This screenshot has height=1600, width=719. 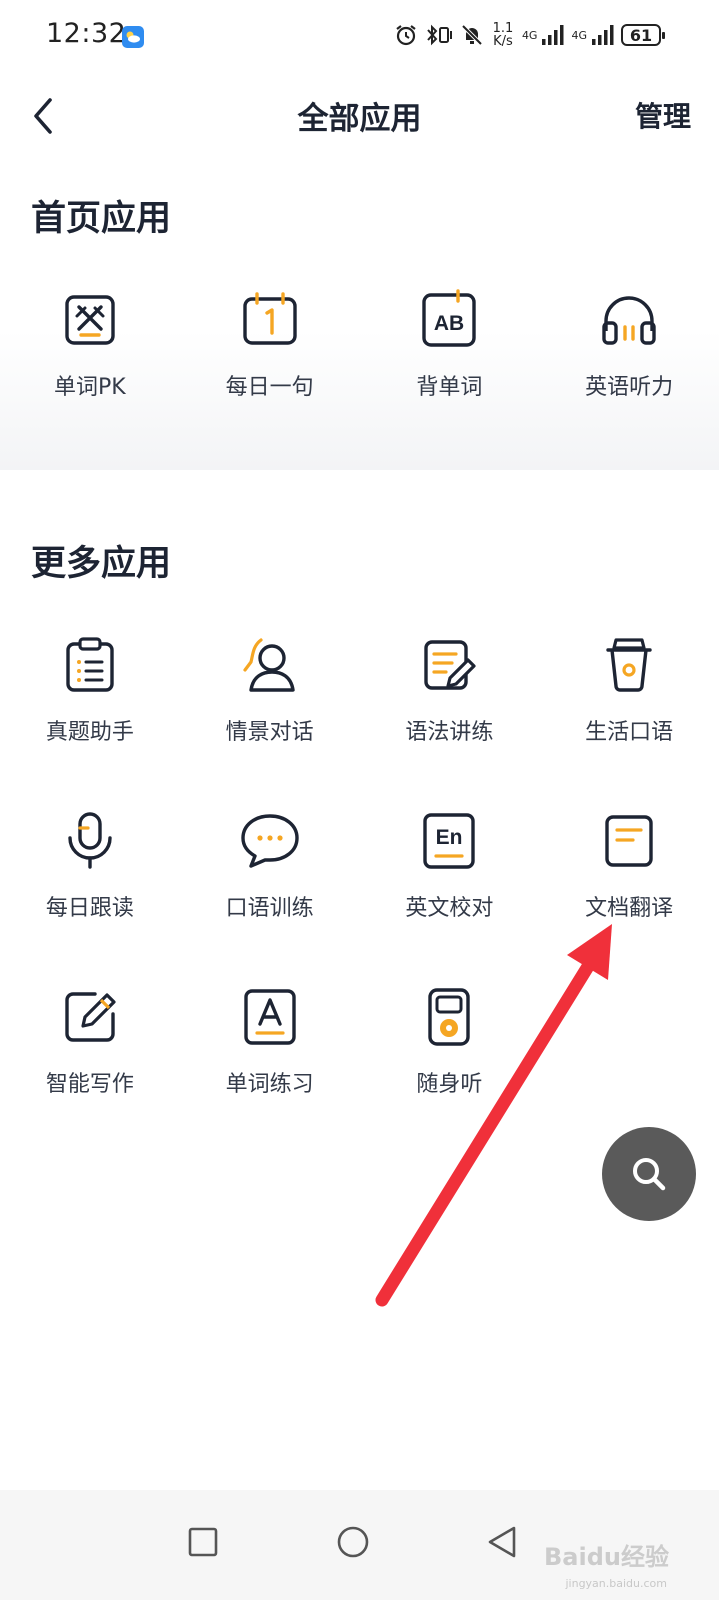 What do you see at coordinates (449, 387) in the screenshot?
I see `app-label: 背单词` at bounding box center [449, 387].